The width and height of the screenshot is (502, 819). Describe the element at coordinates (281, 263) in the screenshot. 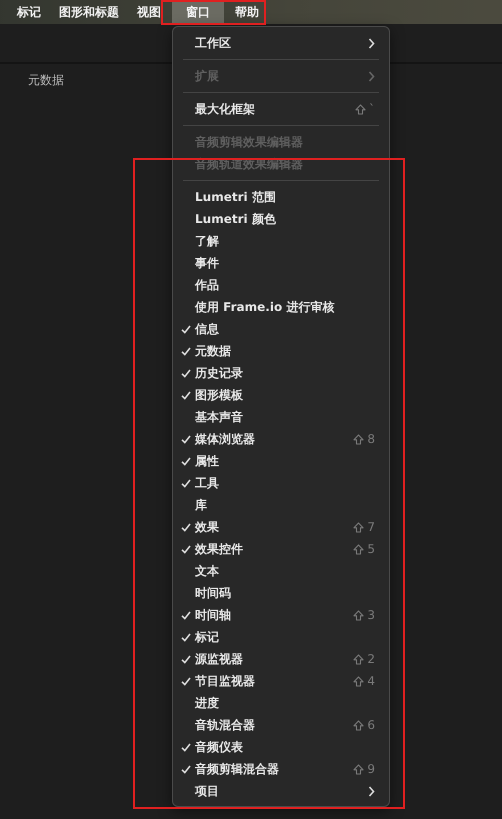

I see `menu-item: 事件` at that location.